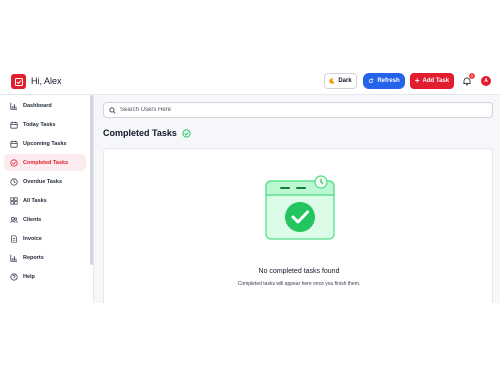 Image resolution: width=500 pixels, height=375 pixels. I want to click on sidebar-item-label: Clients, so click(32, 219).